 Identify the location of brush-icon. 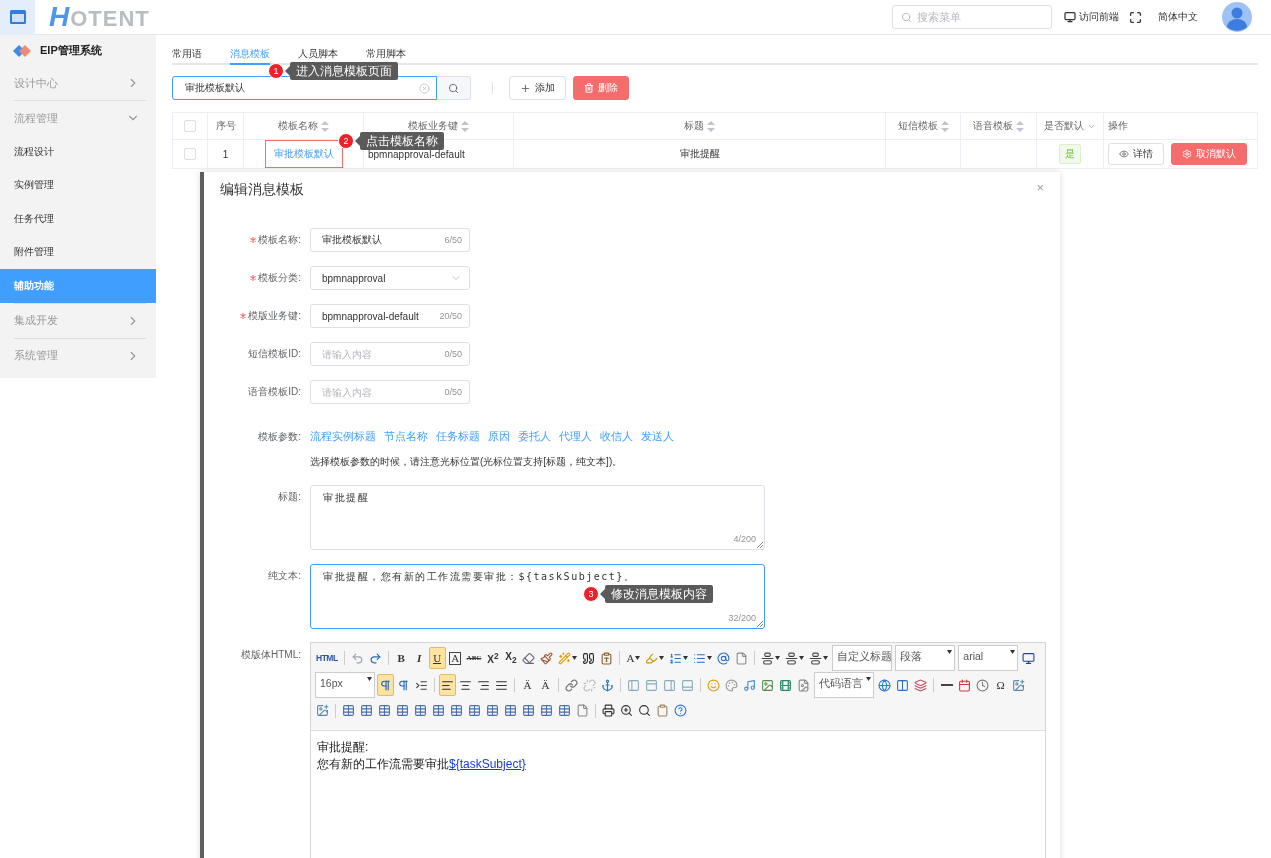
(547, 658).